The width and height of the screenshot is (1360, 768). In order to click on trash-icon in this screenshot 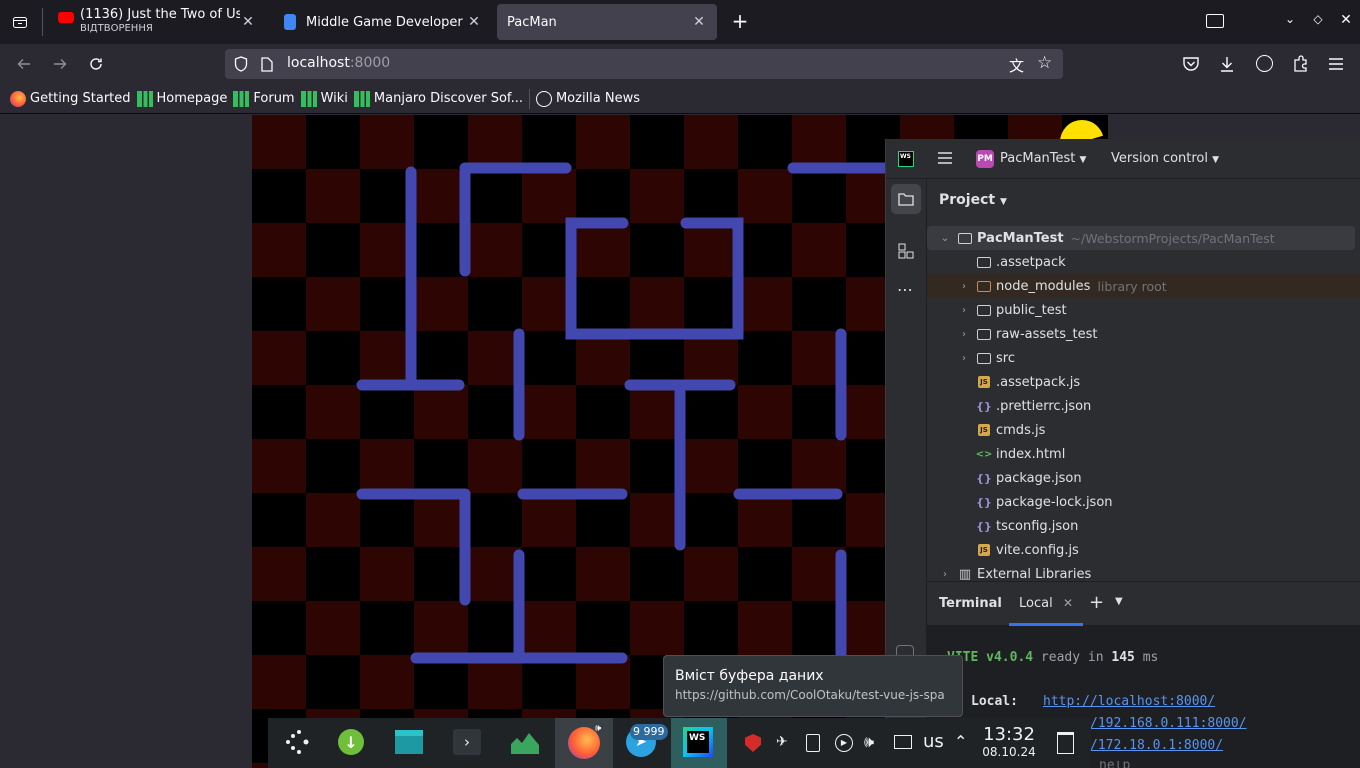, I will do `click(1065, 743)`.